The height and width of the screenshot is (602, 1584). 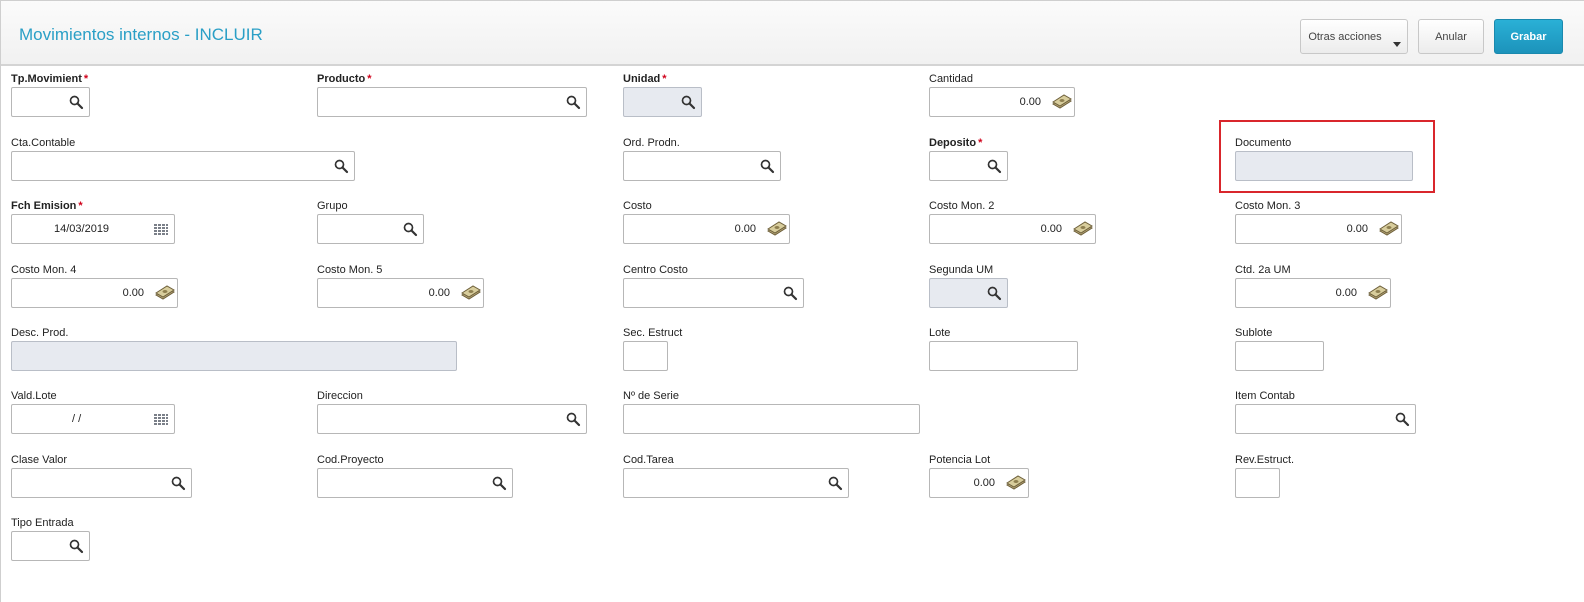 I want to click on clase-valor-input, so click(x=101, y=483).